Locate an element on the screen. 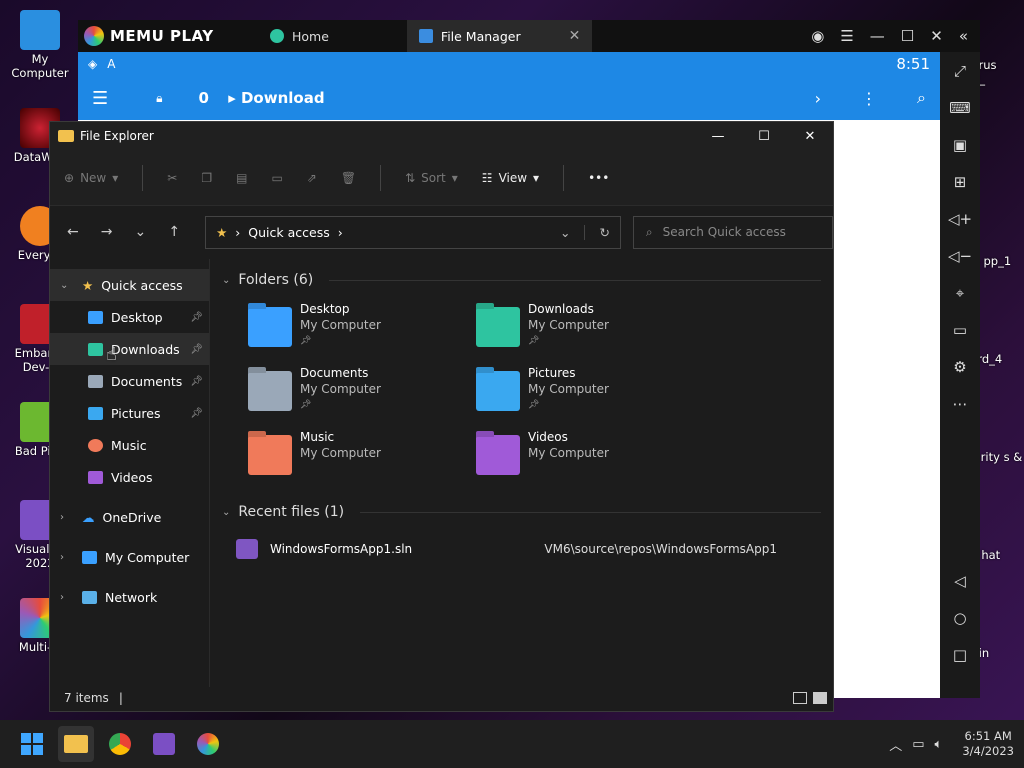  home-circle-icon: ○ is located at coordinates (960, 617).